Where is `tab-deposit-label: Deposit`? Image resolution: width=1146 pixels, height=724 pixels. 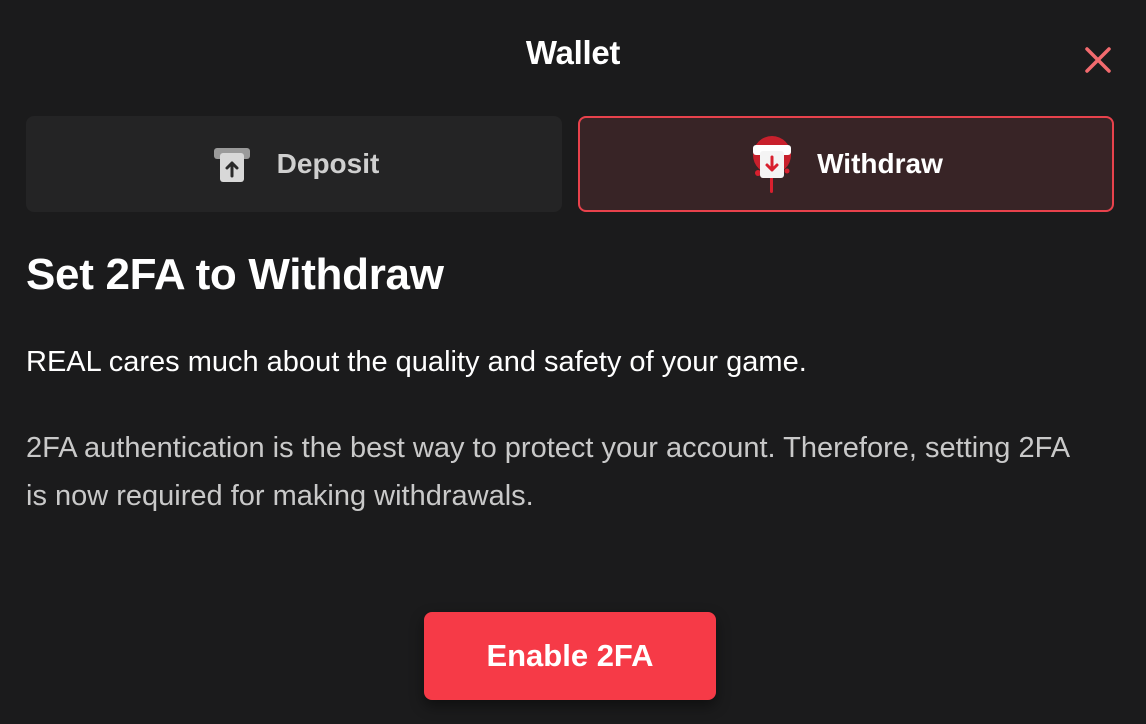 tab-deposit-label: Deposit is located at coordinates (328, 163).